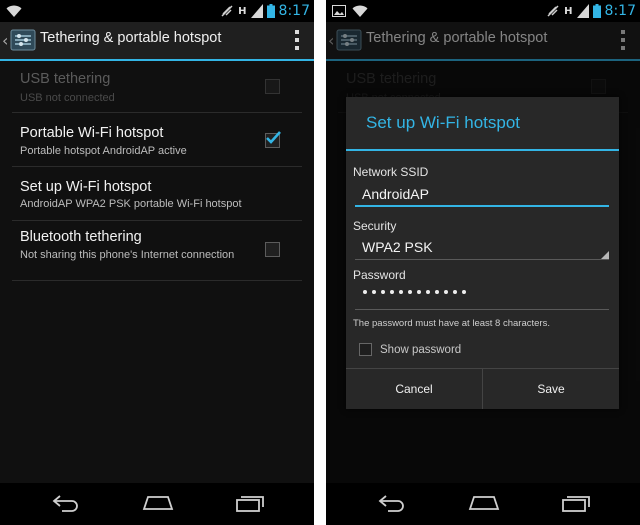 This screenshot has height=525, width=640. What do you see at coordinates (550, 389) in the screenshot?
I see `save-button: Save` at bounding box center [550, 389].